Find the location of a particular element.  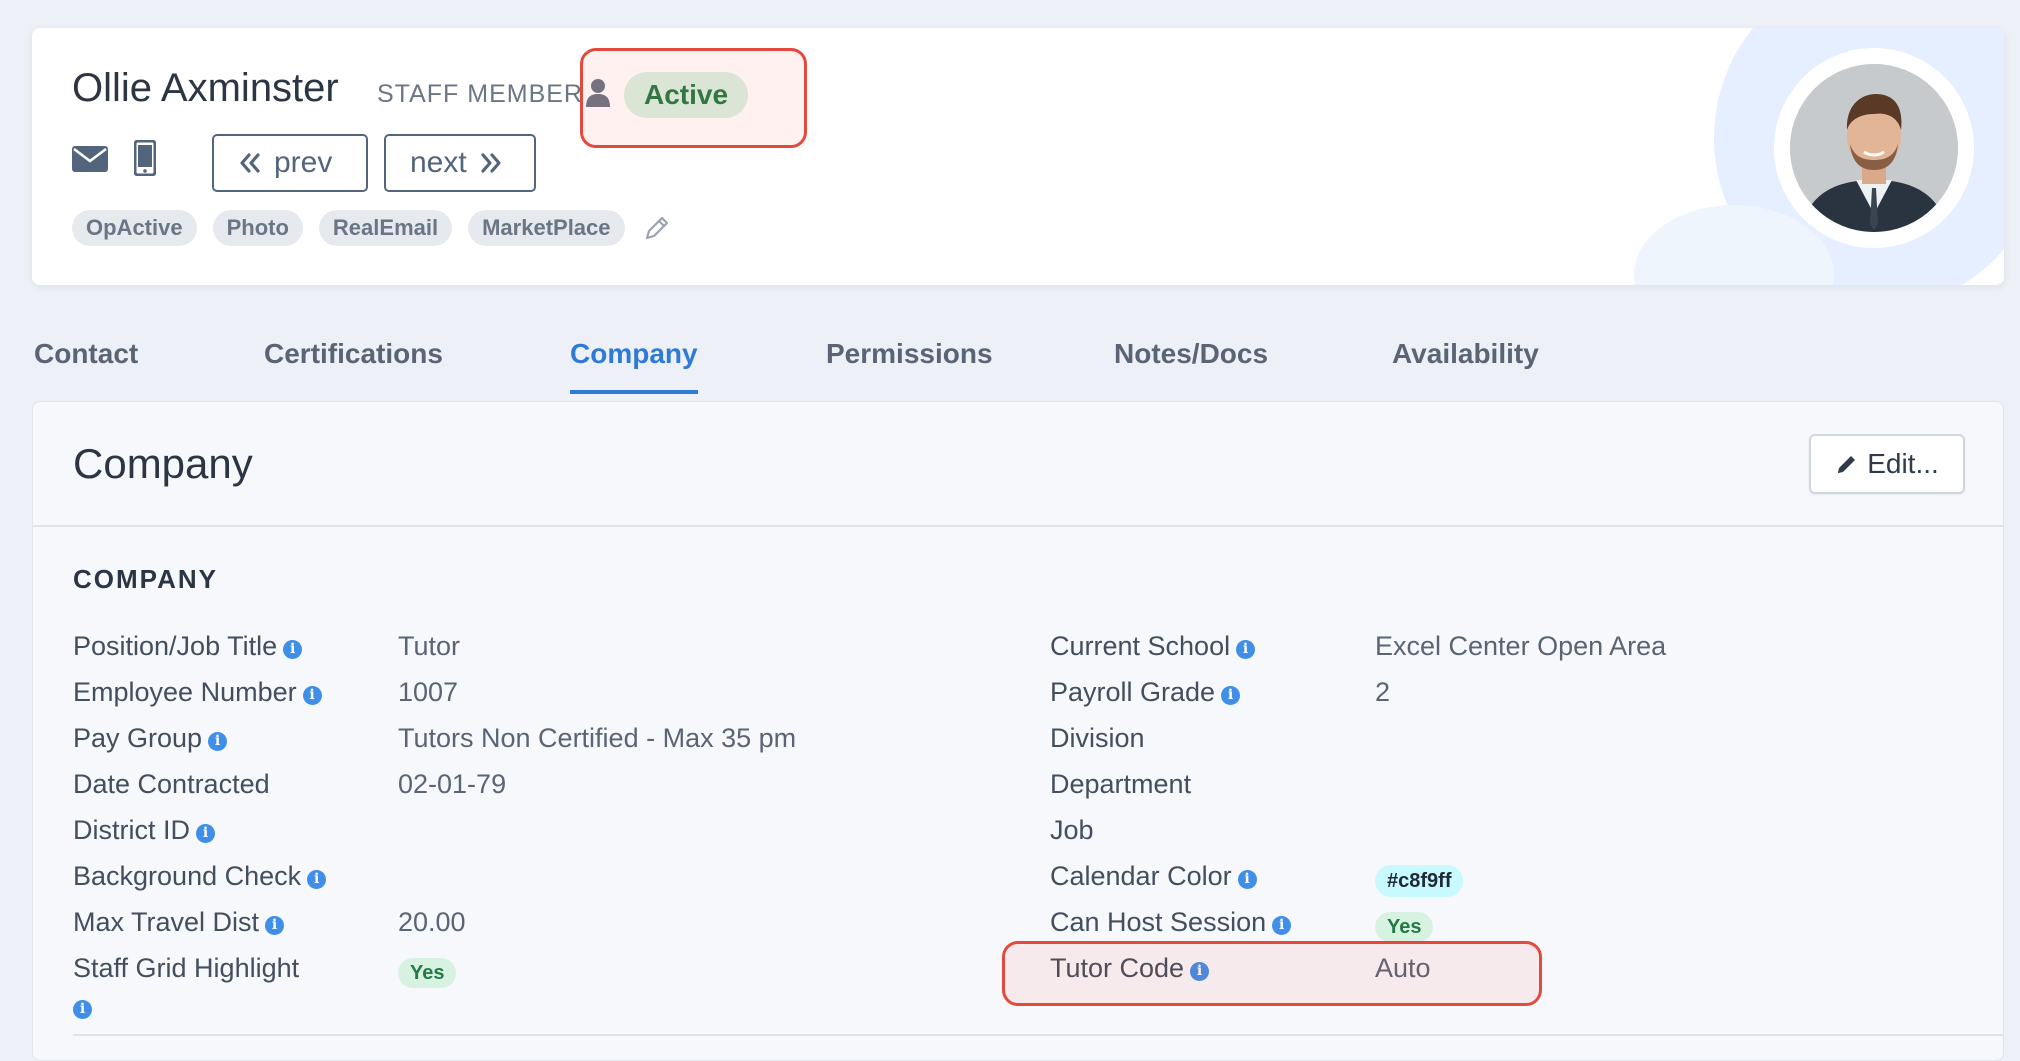

field-label: Division is located at coordinates (1097, 738).